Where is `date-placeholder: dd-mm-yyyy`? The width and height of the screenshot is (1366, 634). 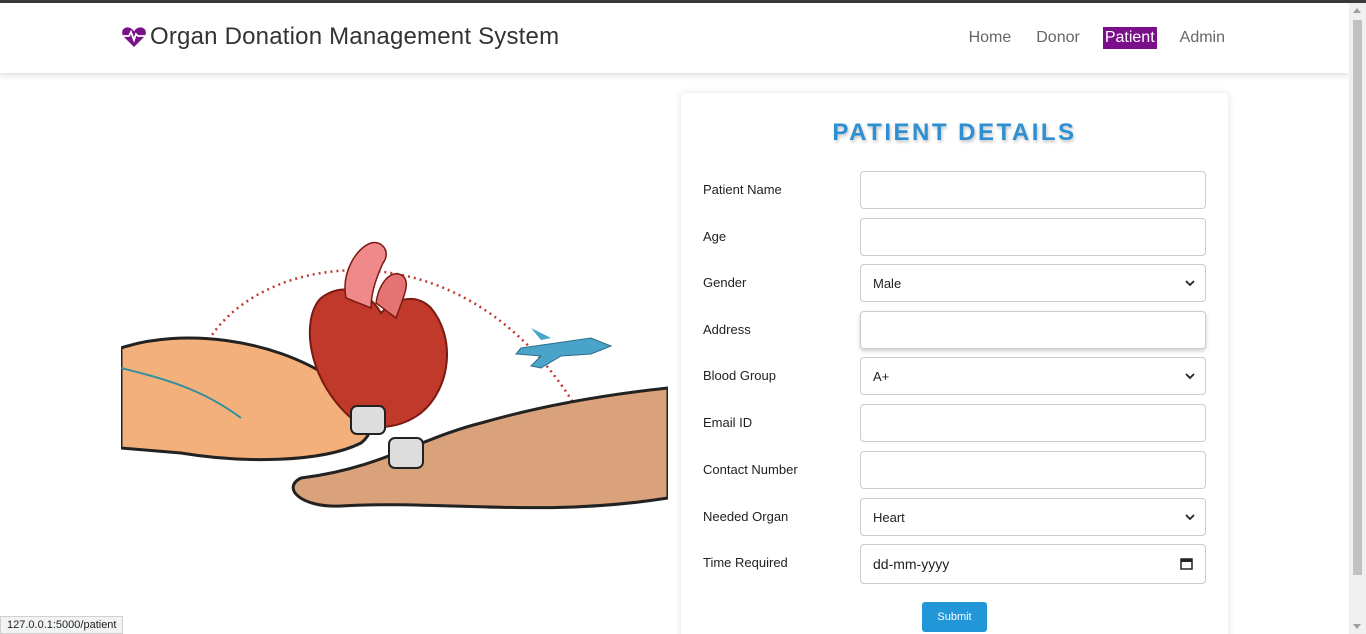 date-placeholder: dd-mm-yyyy is located at coordinates (911, 564).